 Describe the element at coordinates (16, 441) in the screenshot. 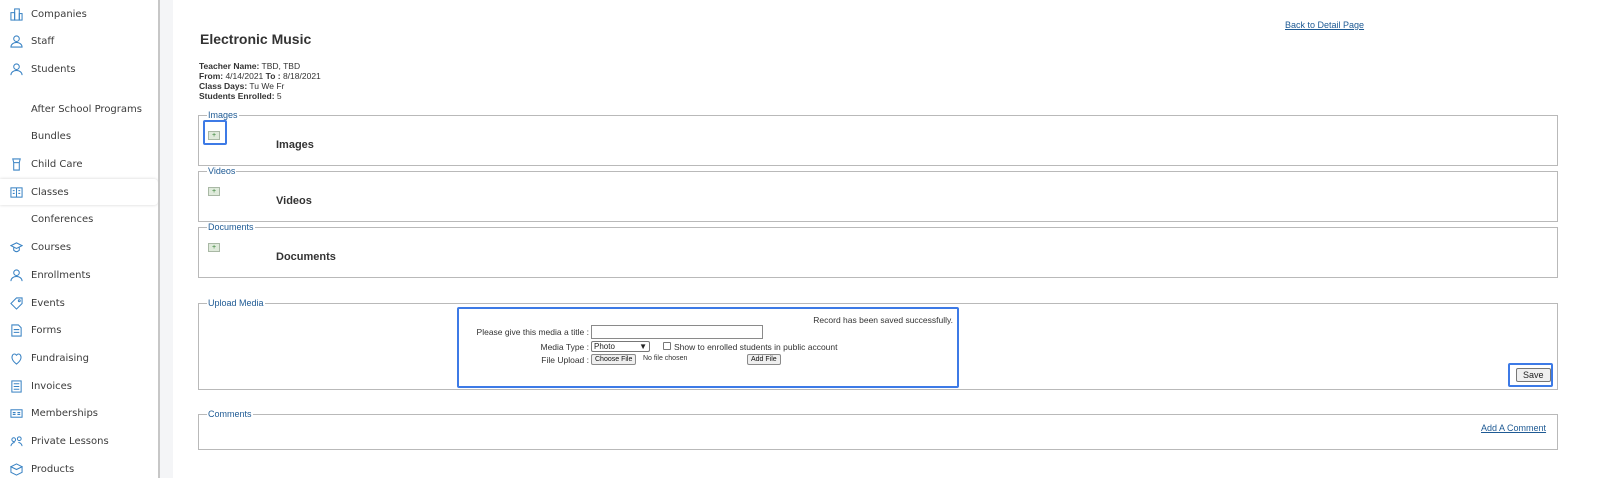

I see `private-lessons-icon` at that location.